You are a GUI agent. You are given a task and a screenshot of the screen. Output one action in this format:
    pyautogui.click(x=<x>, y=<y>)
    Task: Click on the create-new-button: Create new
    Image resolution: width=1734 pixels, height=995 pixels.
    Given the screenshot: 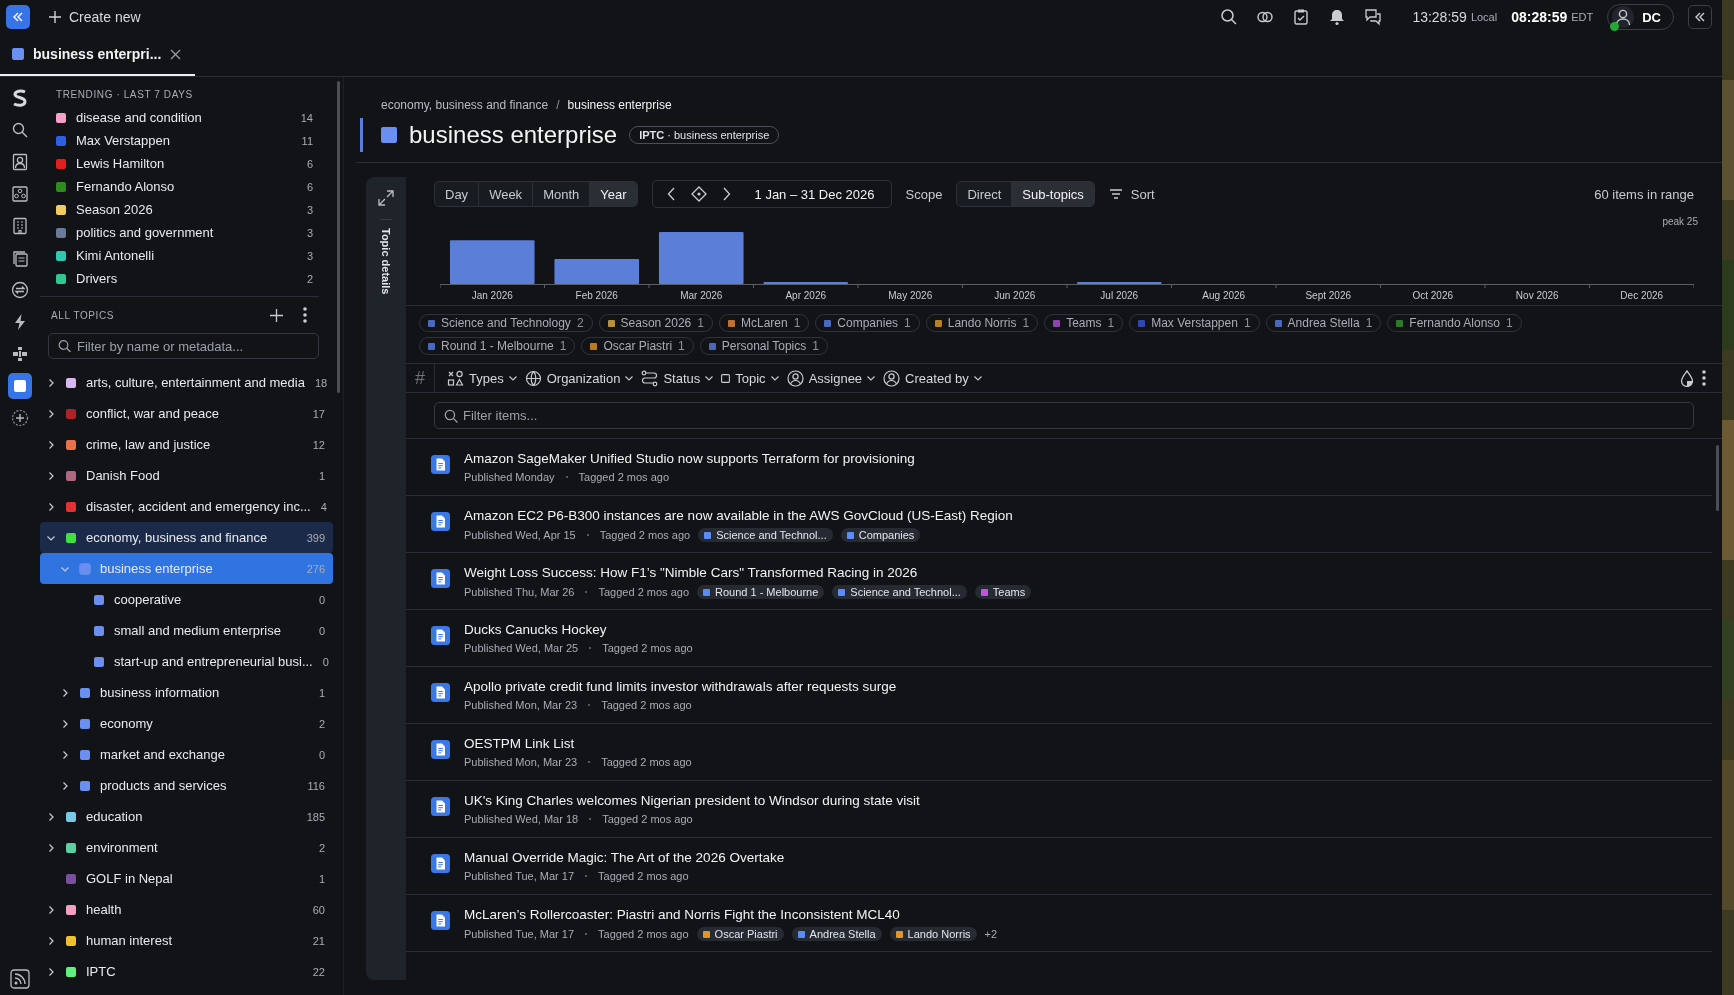 What is the action you would take?
    pyautogui.click(x=94, y=17)
    